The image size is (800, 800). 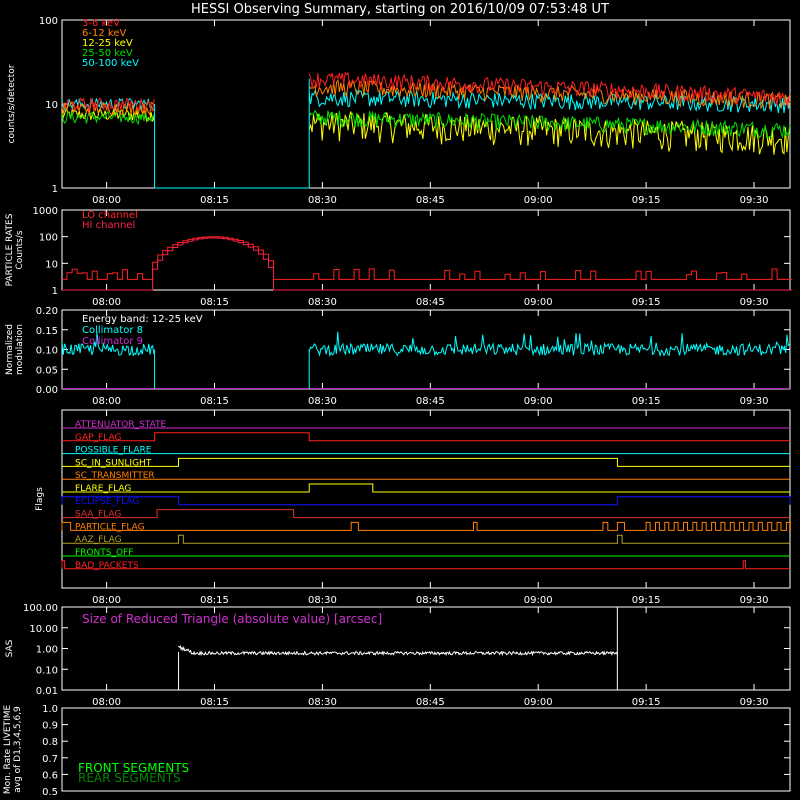 What do you see at coordinates (427, 258) in the screenshot?
I see `series-lo-channel` at bounding box center [427, 258].